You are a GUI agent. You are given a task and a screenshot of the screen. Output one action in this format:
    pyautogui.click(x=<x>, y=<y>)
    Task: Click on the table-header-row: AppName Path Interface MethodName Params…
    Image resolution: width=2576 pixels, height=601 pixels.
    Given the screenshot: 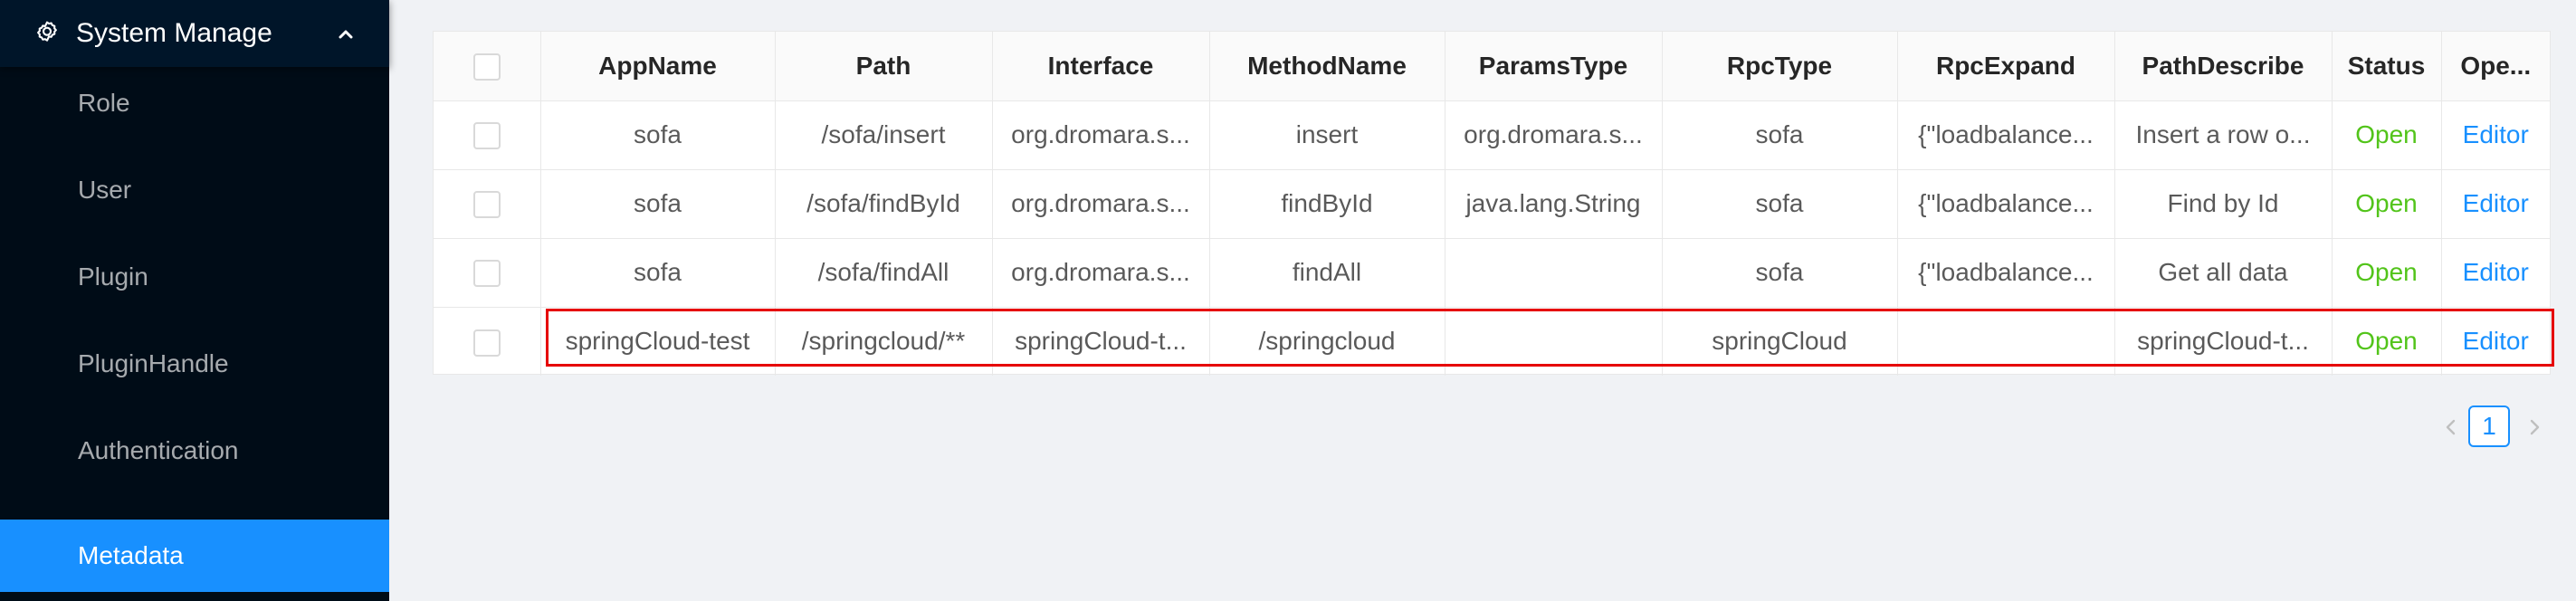 What is the action you would take?
    pyautogui.click(x=1492, y=66)
    